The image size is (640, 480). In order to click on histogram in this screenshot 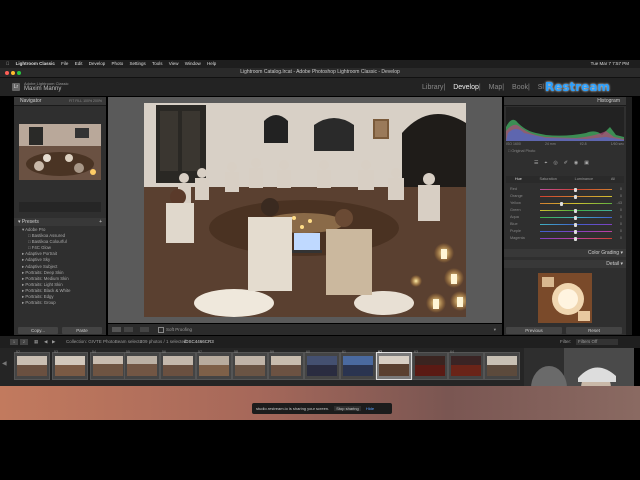, I will do `click(565, 124)`.